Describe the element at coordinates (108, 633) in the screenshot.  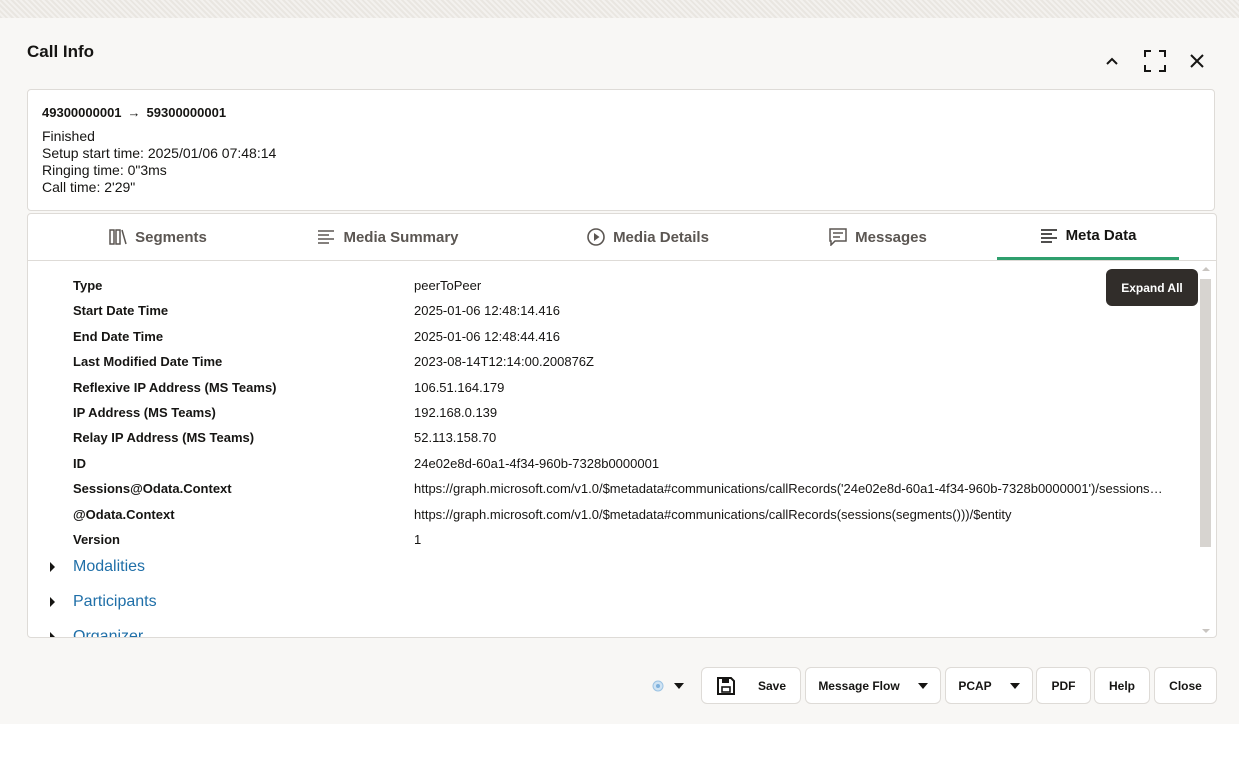
I see `section-label: Organizer` at that location.